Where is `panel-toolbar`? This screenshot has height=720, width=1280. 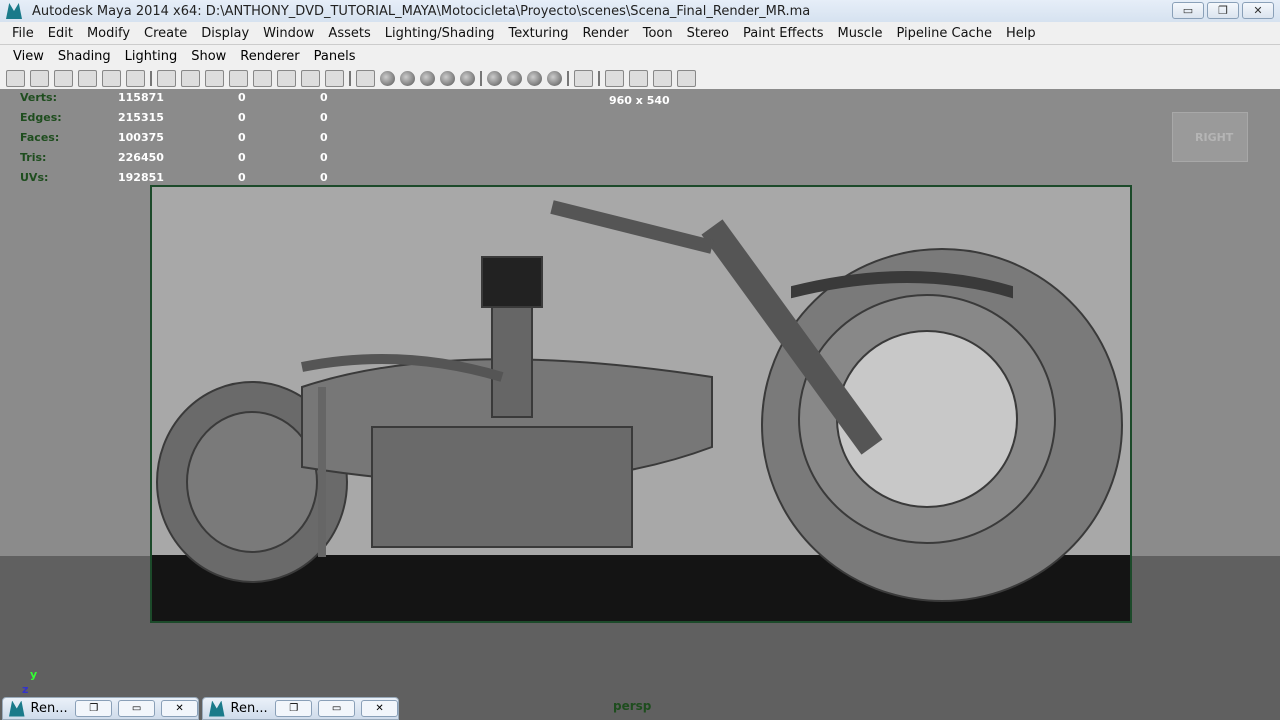 panel-toolbar is located at coordinates (640, 78).